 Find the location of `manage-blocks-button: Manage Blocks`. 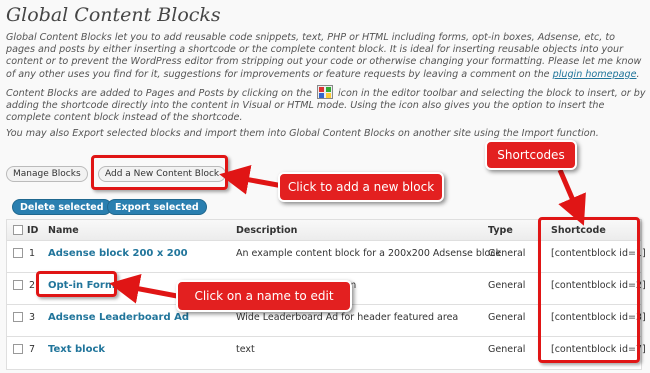

manage-blocks-button: Manage Blocks is located at coordinates (47, 174).